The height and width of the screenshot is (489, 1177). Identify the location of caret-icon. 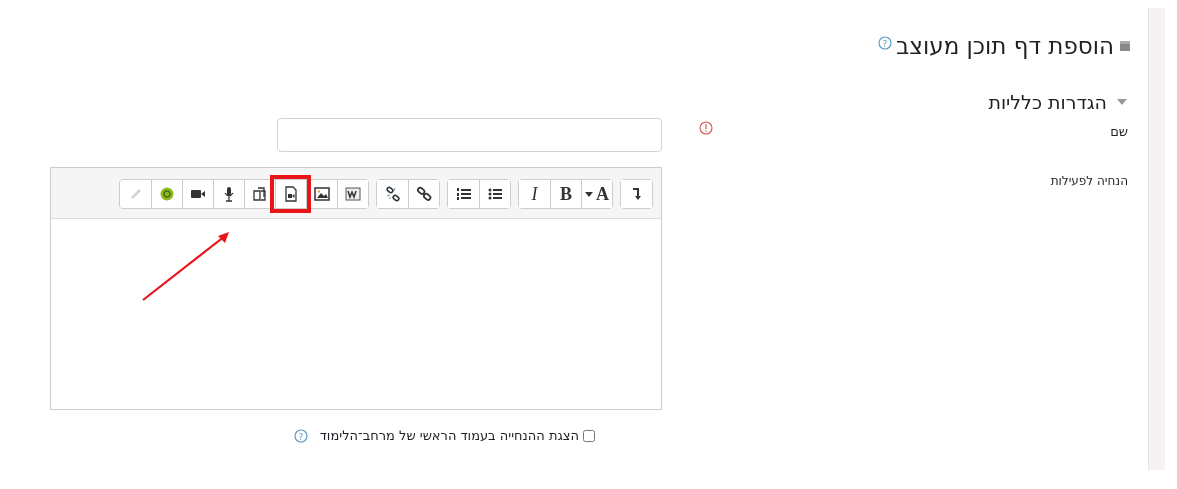
(589, 194).